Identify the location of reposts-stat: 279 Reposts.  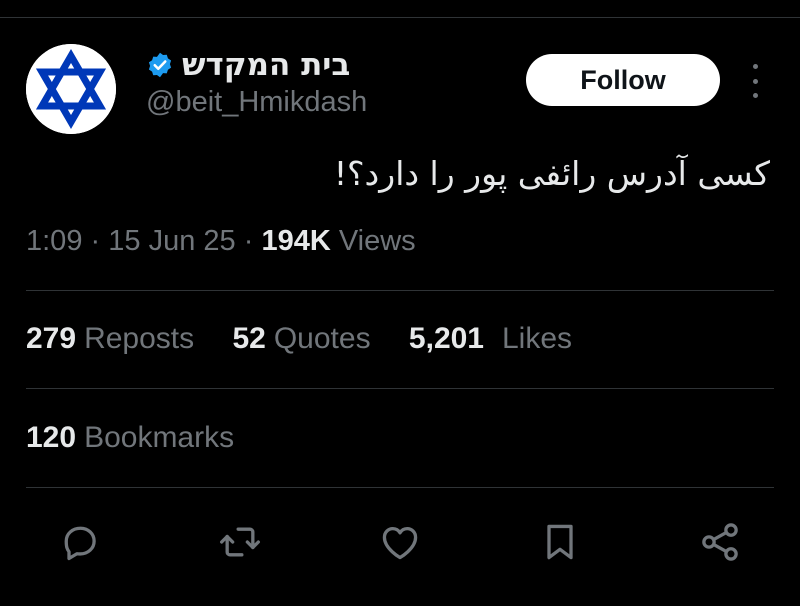
(110, 338).